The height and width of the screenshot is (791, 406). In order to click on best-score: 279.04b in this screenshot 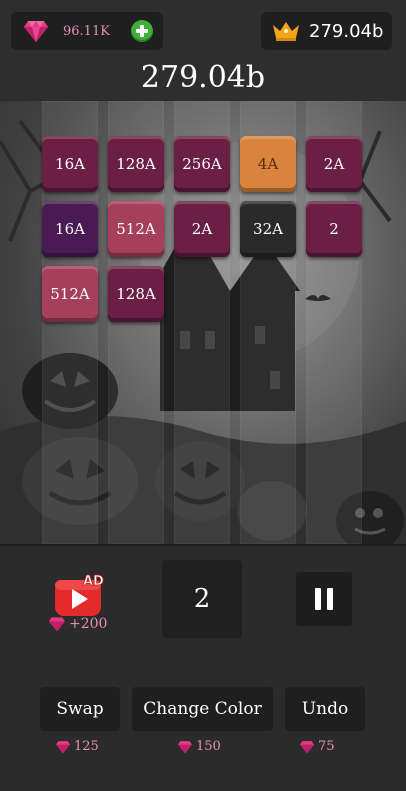, I will do `click(346, 31)`.